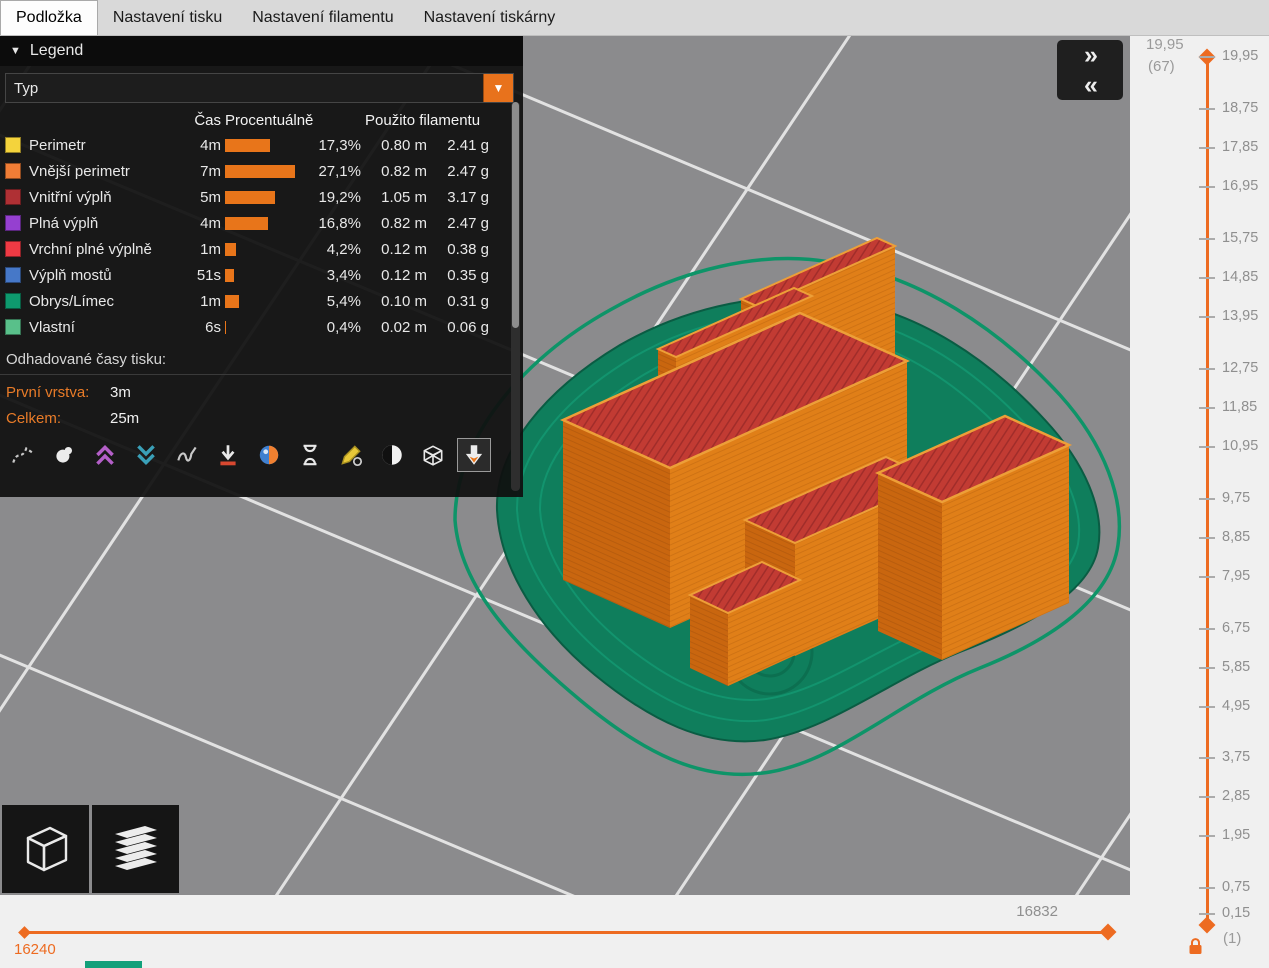 The image size is (1269, 968). I want to click on tick-label: 15,75, so click(1240, 237).